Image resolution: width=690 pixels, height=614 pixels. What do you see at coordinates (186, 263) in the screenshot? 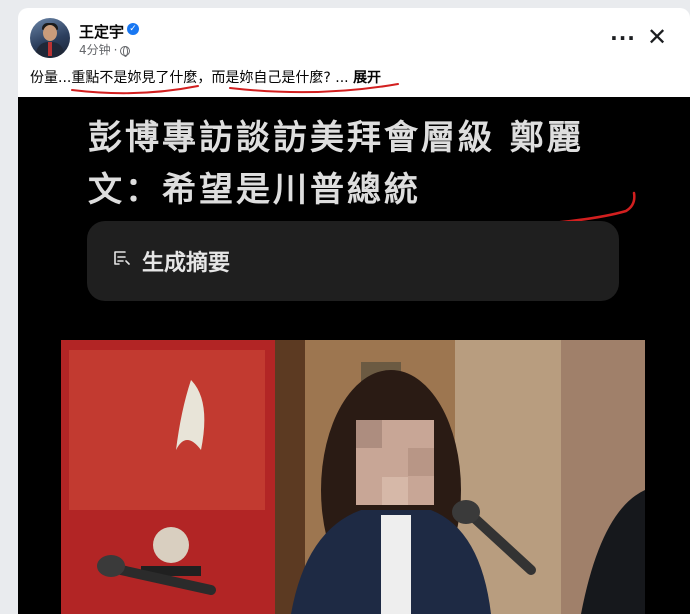
I see `summary-label: 生成摘要` at bounding box center [186, 263].